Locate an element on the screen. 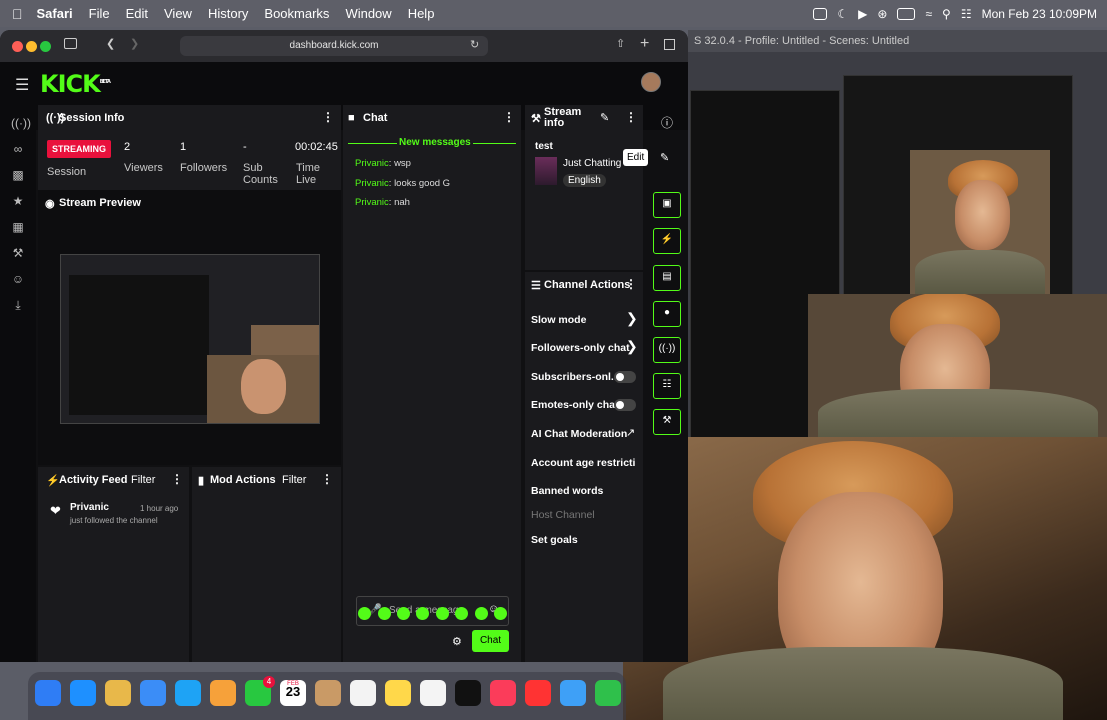 This screenshot has height=720, width=1107. info-icon: ⓘ is located at coordinates (667, 122).